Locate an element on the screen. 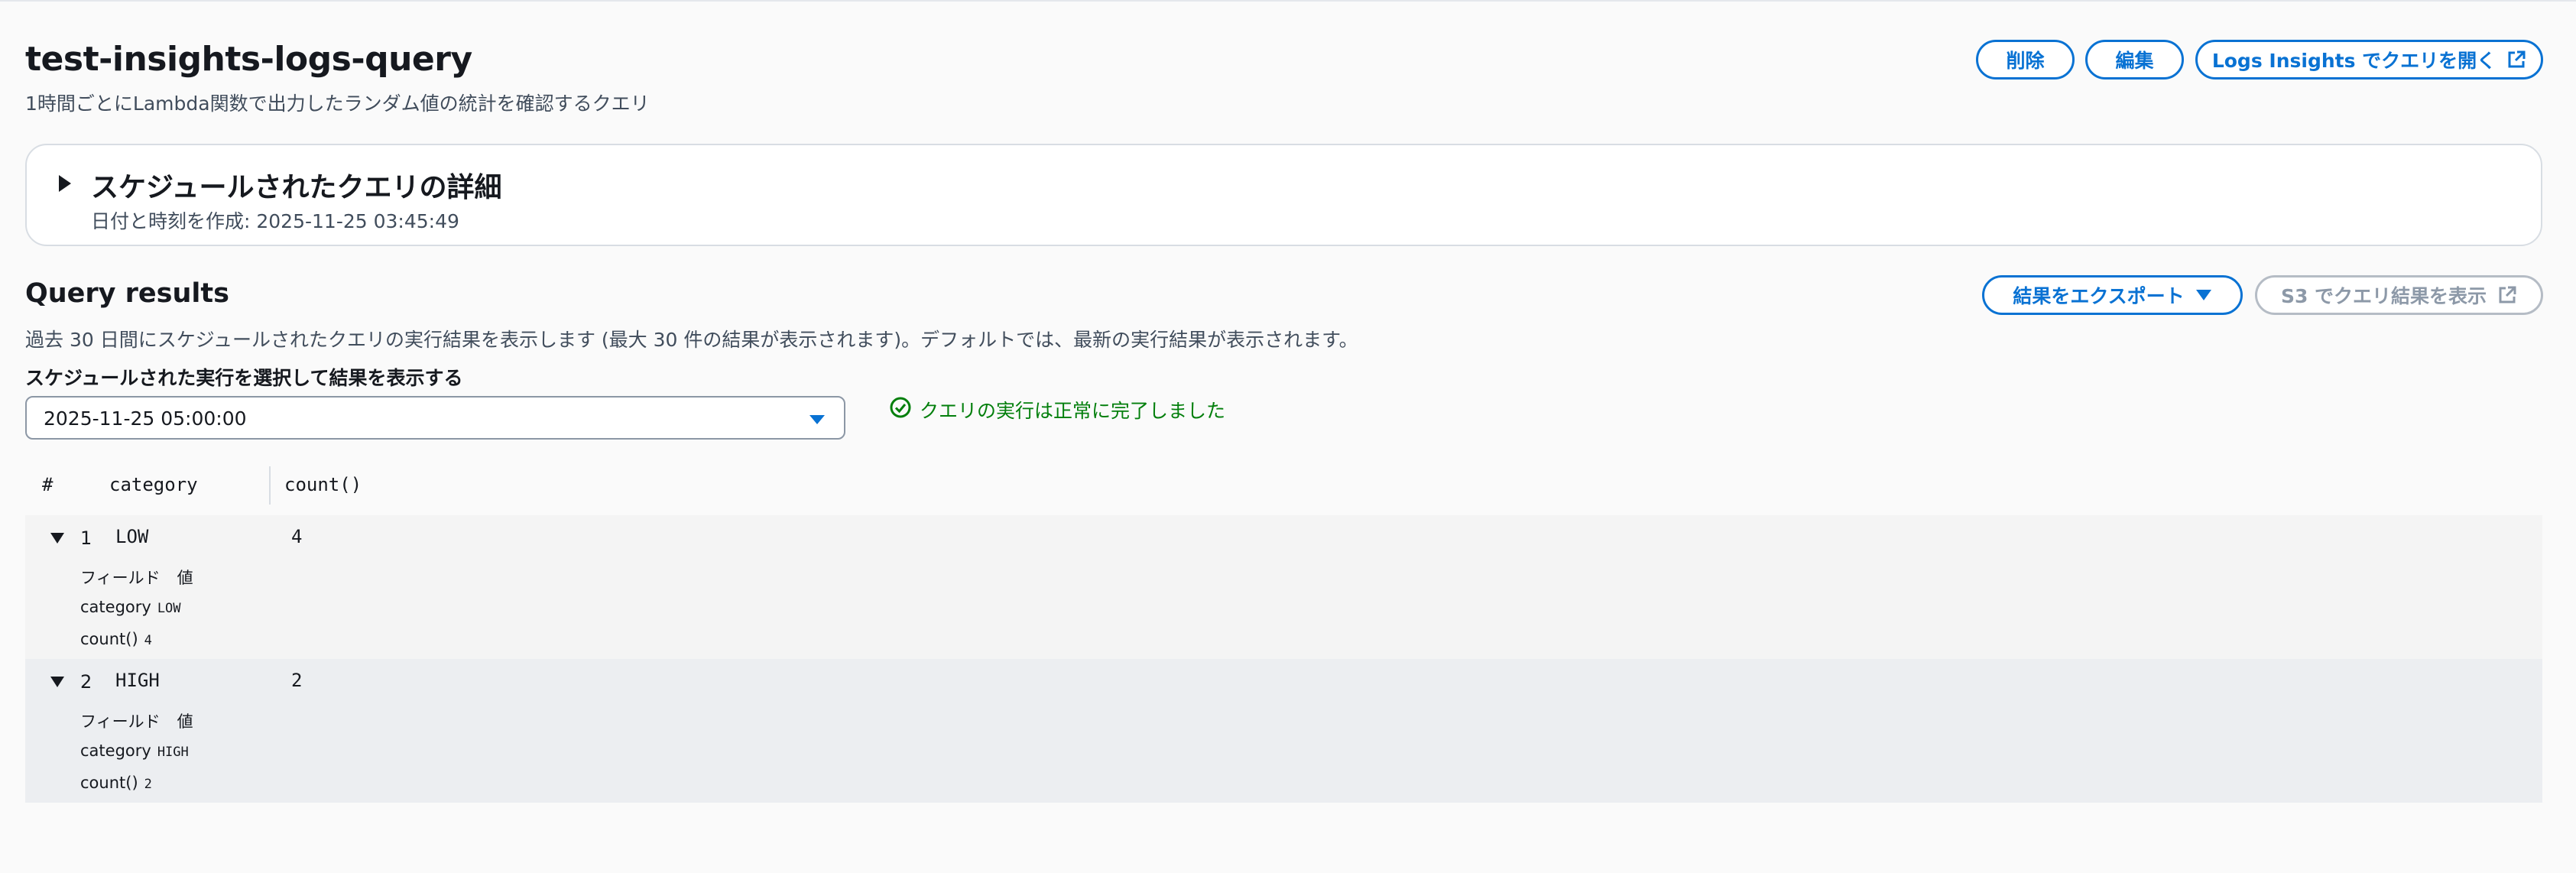 The height and width of the screenshot is (873, 2576). page-title: test-insights-logs-query is located at coordinates (249, 59).